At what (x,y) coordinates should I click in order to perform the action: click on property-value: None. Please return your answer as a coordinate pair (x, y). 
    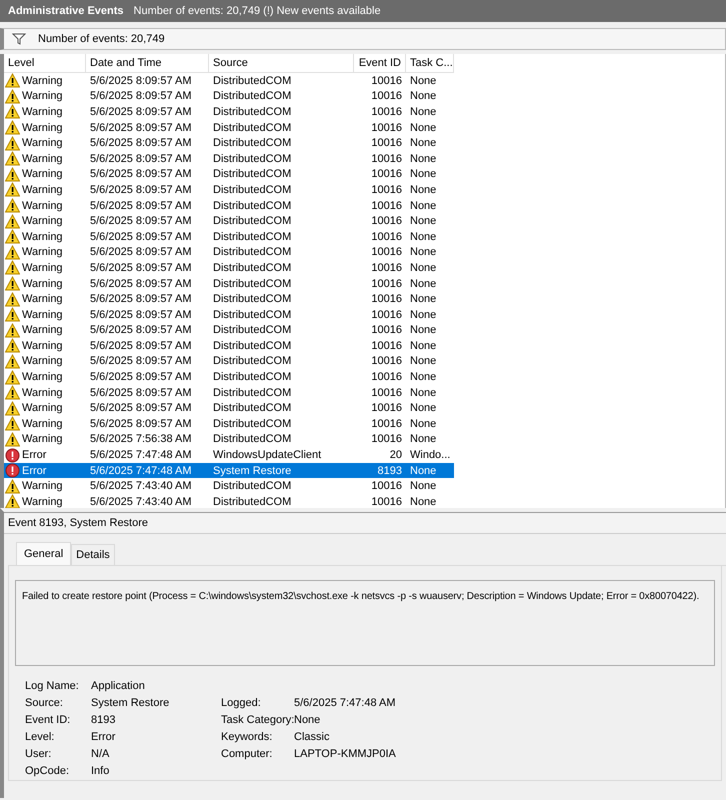
    Looking at the image, I should click on (308, 720).